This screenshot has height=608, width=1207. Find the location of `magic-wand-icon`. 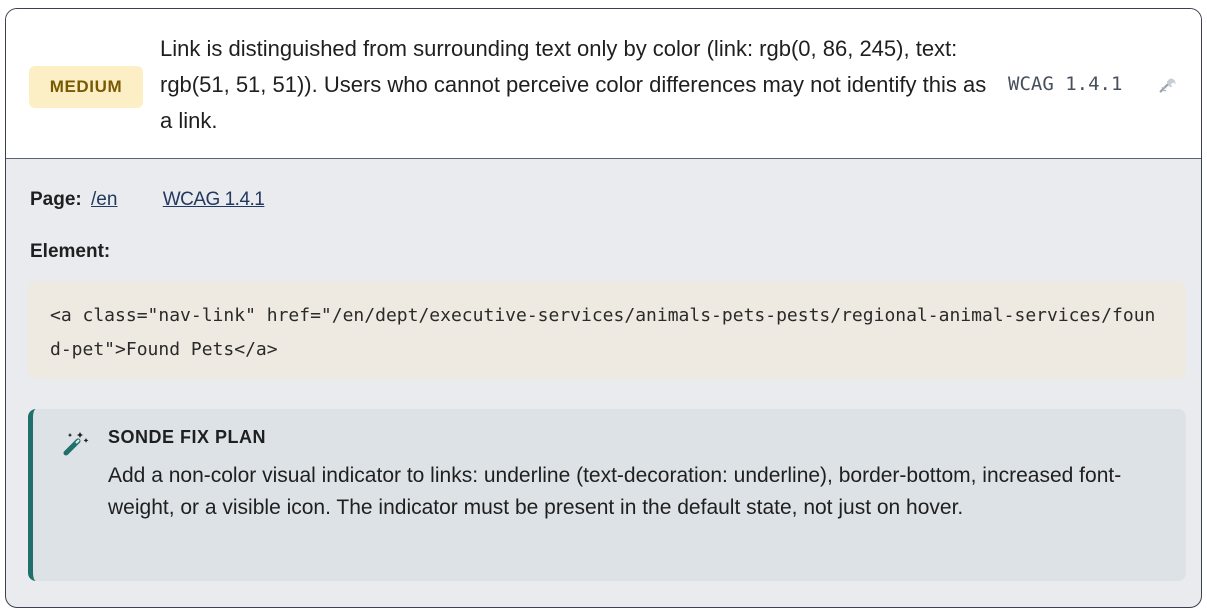

magic-wand-icon is located at coordinates (76, 444).